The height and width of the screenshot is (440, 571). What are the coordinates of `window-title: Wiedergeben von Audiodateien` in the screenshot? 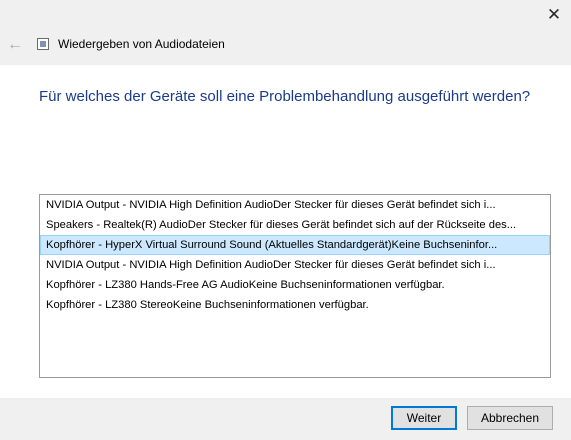 It's located at (141, 44).